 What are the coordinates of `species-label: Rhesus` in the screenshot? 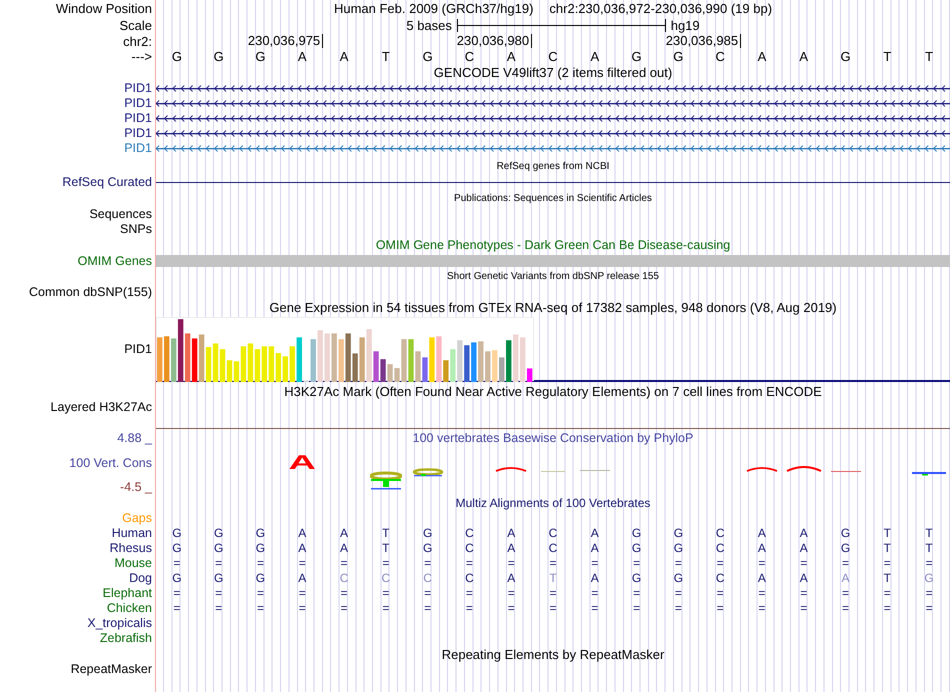 It's located at (131, 548).